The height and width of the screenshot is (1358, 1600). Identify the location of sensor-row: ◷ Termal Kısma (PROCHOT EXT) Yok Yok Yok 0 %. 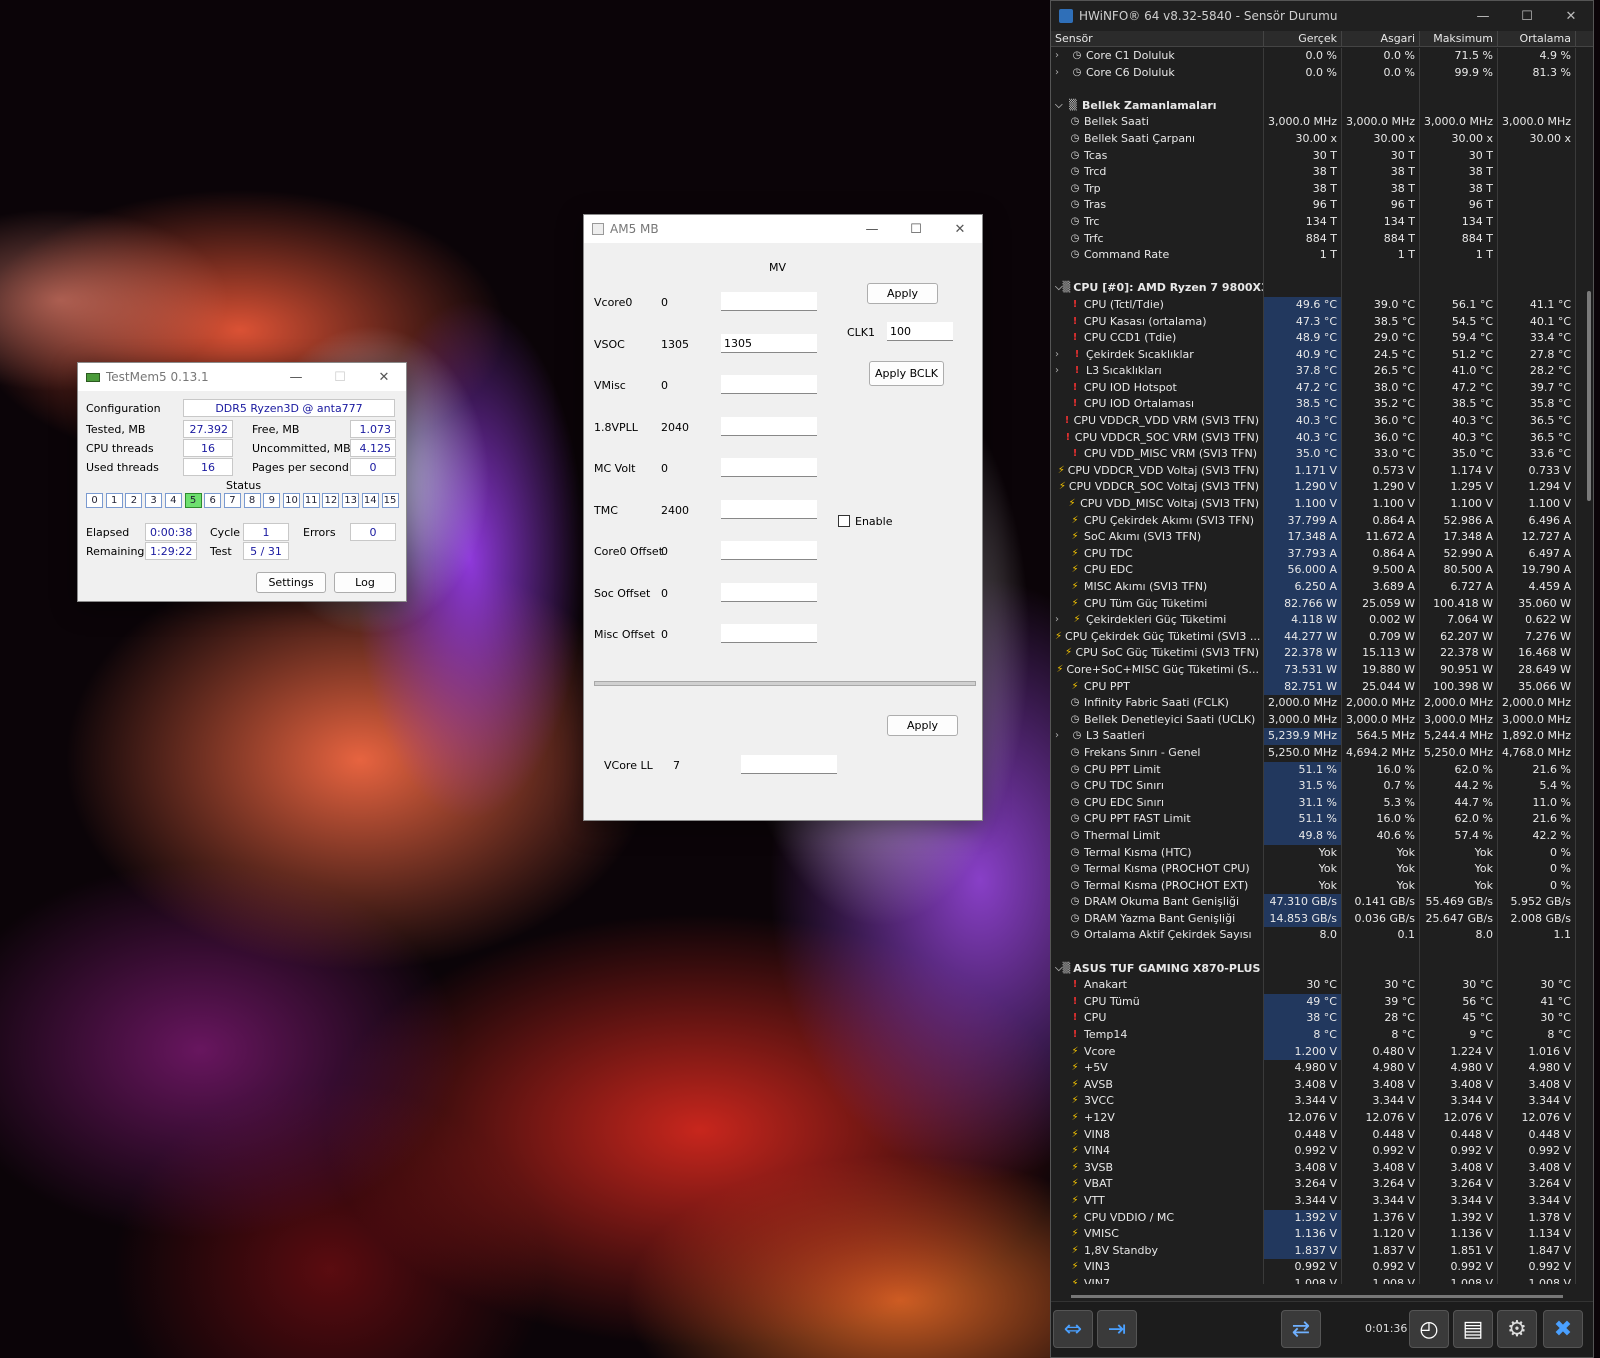
(1316, 886).